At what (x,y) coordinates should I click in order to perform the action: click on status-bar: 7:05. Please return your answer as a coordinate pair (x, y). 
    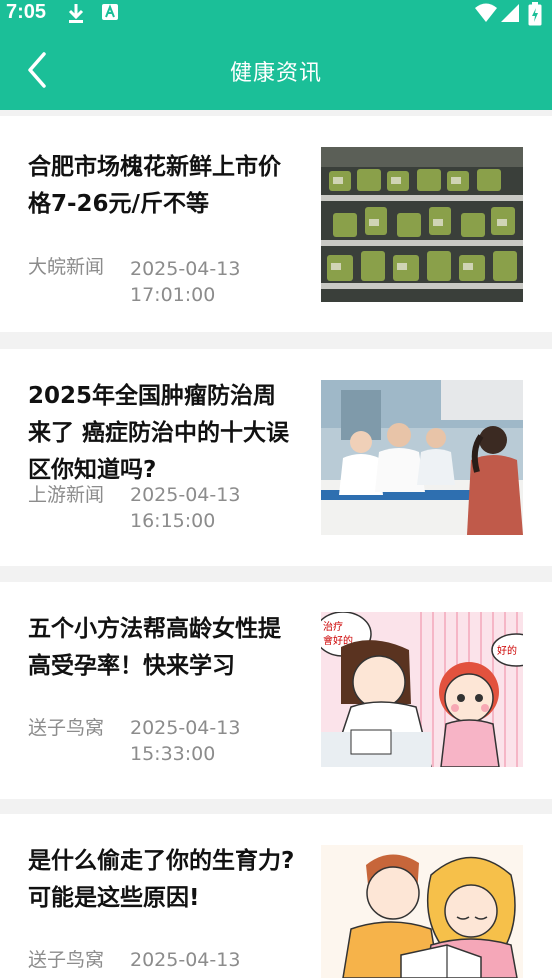
    Looking at the image, I should click on (276, 14).